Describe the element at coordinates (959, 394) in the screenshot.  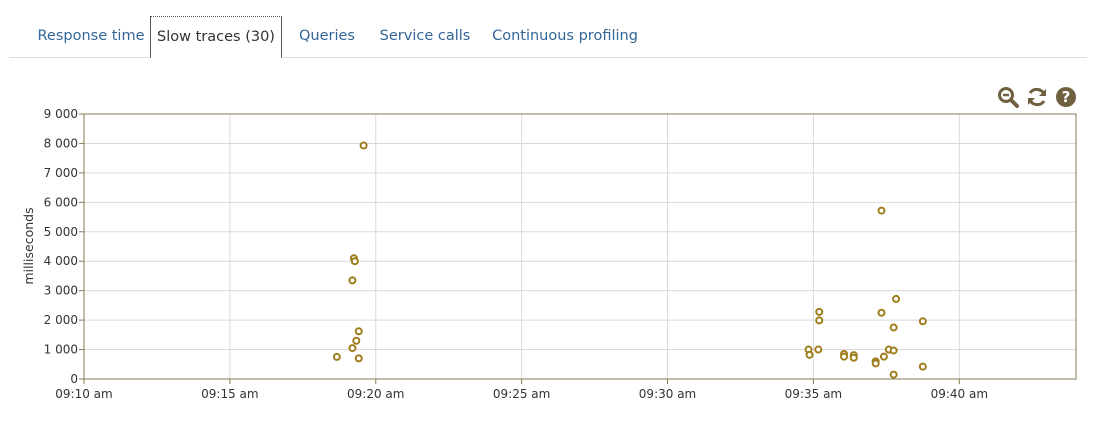
I see `x-tick-label: 09:40 am` at that location.